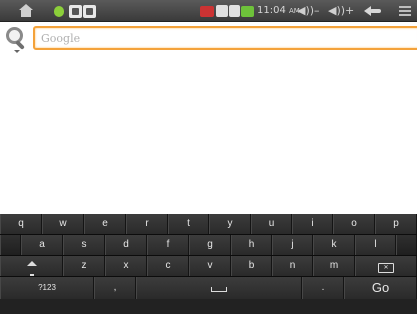 This screenshot has height=314, width=417. Describe the element at coordinates (47, 288) in the screenshot. I see `symbols-key: ?123` at that location.